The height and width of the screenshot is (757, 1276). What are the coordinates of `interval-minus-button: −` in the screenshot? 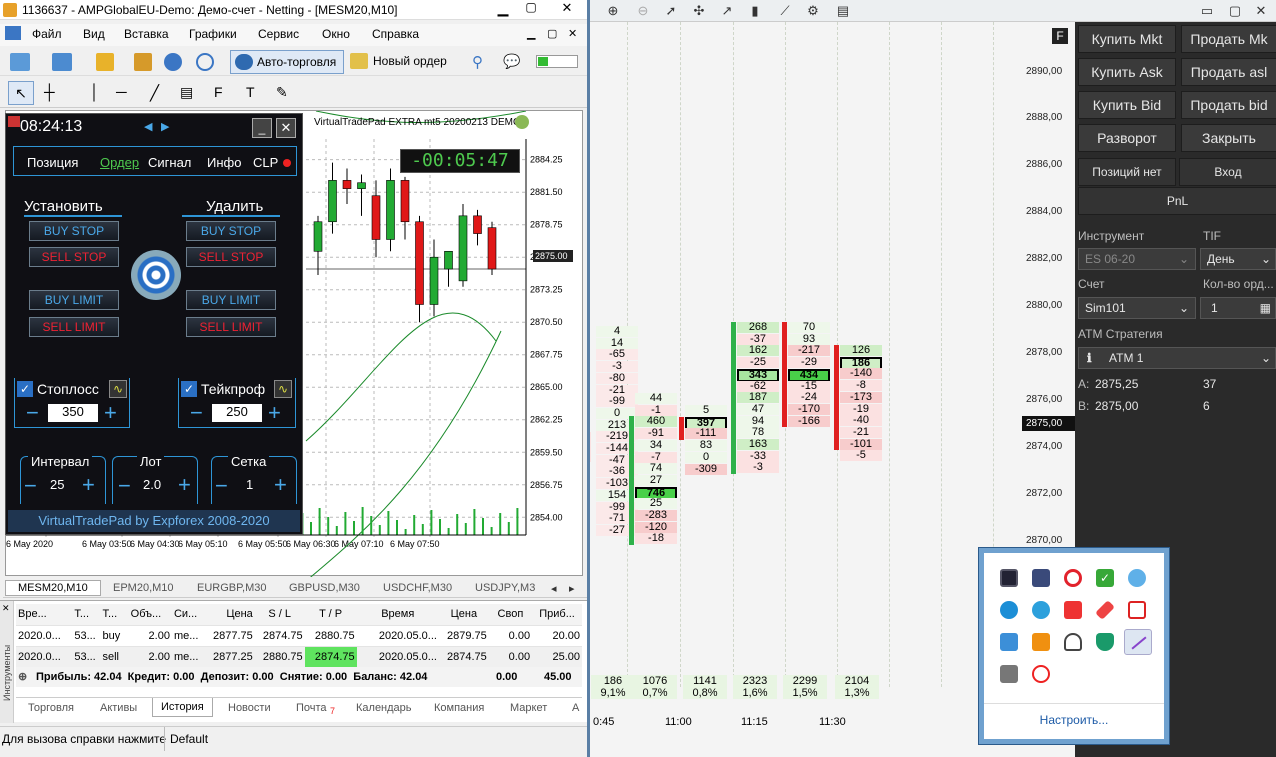 It's located at (30, 486).